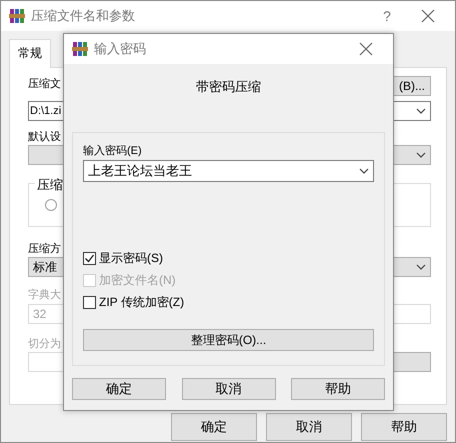 The width and height of the screenshot is (456, 443). Describe the element at coordinates (112, 151) in the screenshot. I see `field-label: 输入密码(E)` at that location.